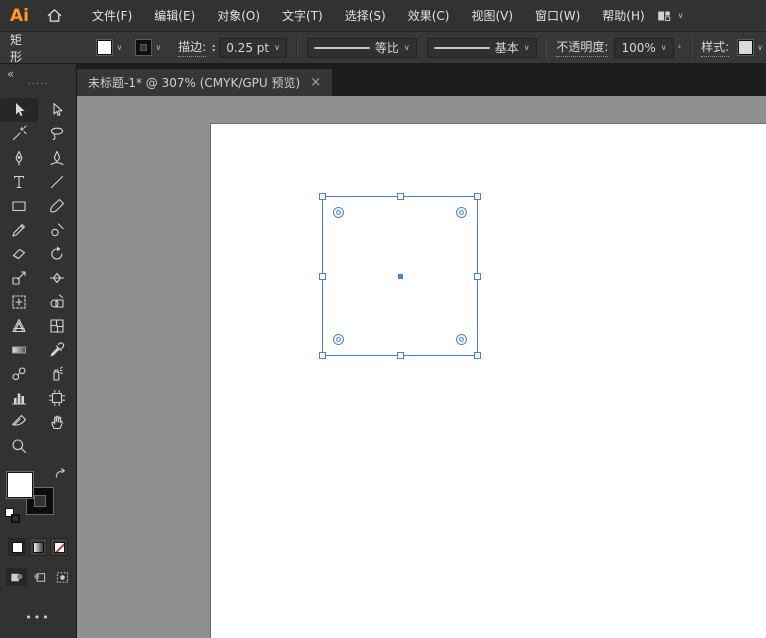 Image resolution: width=766 pixels, height=638 pixels. Describe the element at coordinates (20, 485) in the screenshot. I see `fill-color-well` at that location.